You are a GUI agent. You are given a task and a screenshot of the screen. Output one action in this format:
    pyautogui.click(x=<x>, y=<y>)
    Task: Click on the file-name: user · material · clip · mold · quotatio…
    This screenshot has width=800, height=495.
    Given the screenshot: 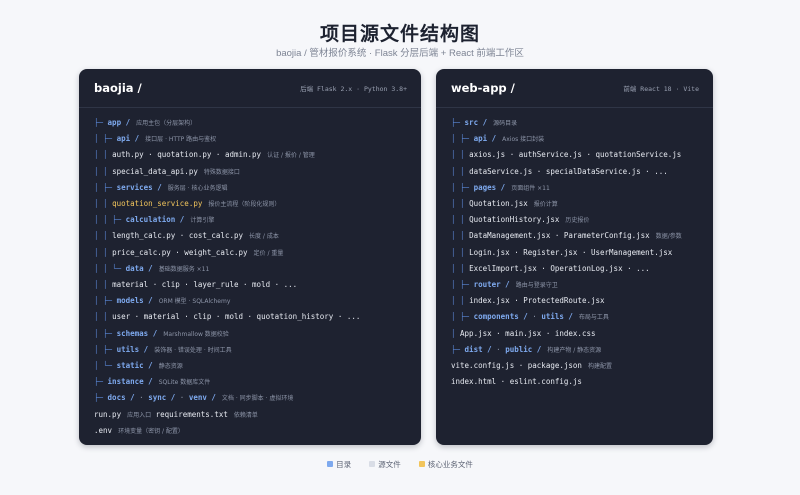 What is the action you would take?
    pyautogui.click(x=236, y=316)
    